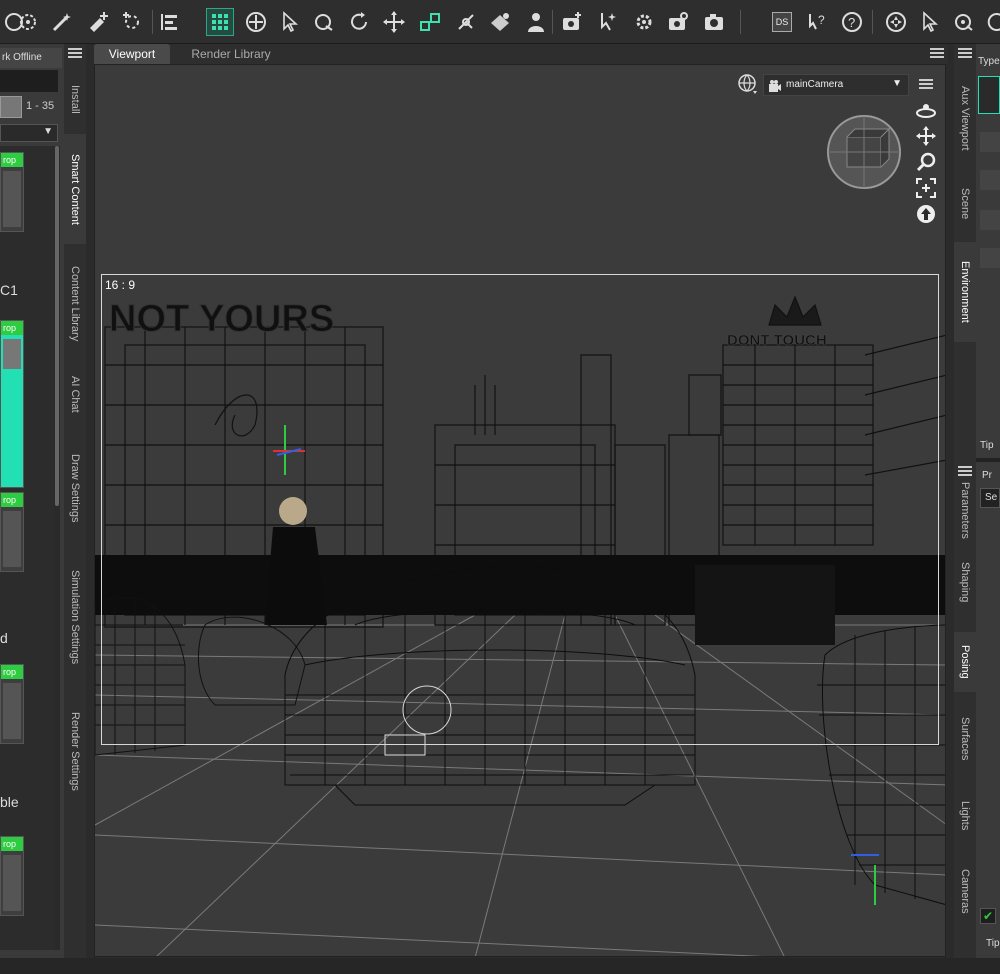  I want to click on tab-label: Content Library, so click(75, 304).